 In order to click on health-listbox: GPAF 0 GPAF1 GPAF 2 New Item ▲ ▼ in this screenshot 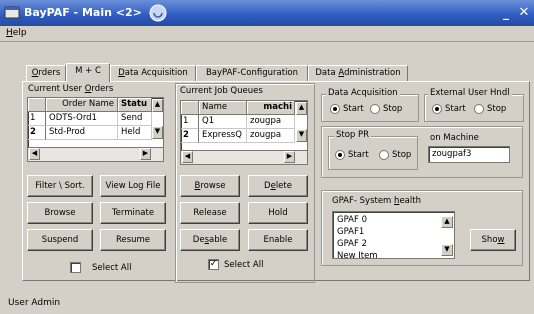, I will do `click(393, 235)`.